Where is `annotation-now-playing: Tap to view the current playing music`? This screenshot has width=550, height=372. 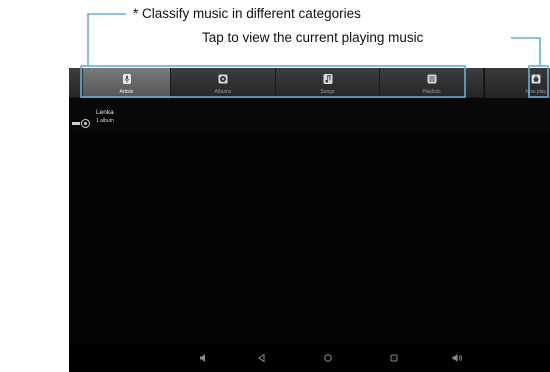
annotation-now-playing: Tap to view the current playing music is located at coordinates (313, 37).